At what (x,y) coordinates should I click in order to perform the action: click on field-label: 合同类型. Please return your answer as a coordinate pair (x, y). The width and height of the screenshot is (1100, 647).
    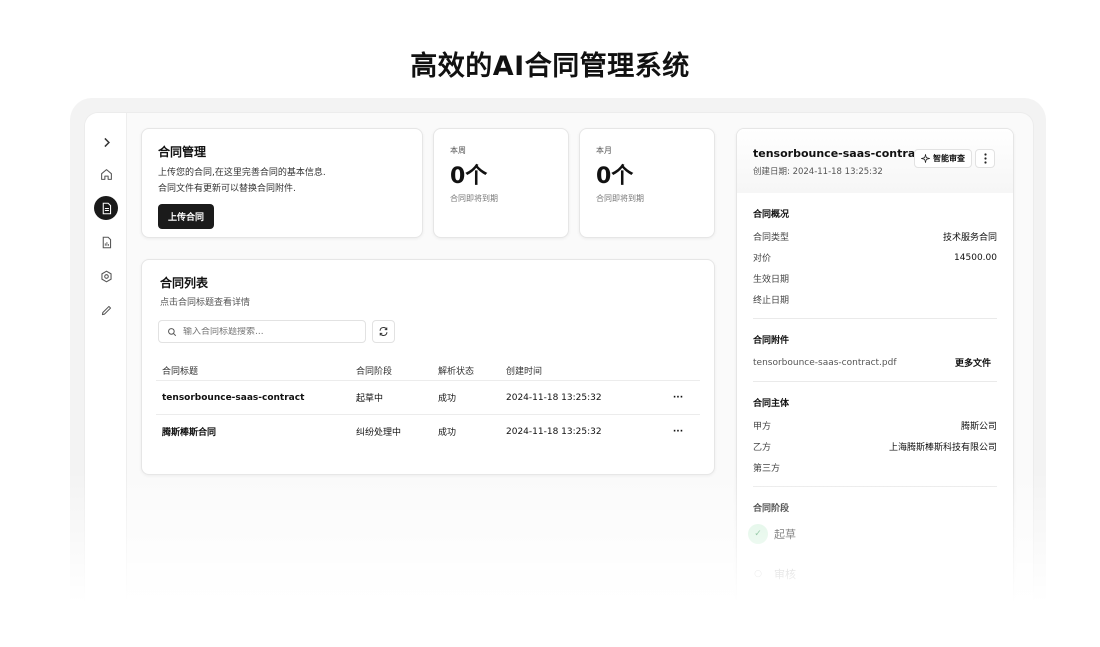
    Looking at the image, I should click on (771, 238).